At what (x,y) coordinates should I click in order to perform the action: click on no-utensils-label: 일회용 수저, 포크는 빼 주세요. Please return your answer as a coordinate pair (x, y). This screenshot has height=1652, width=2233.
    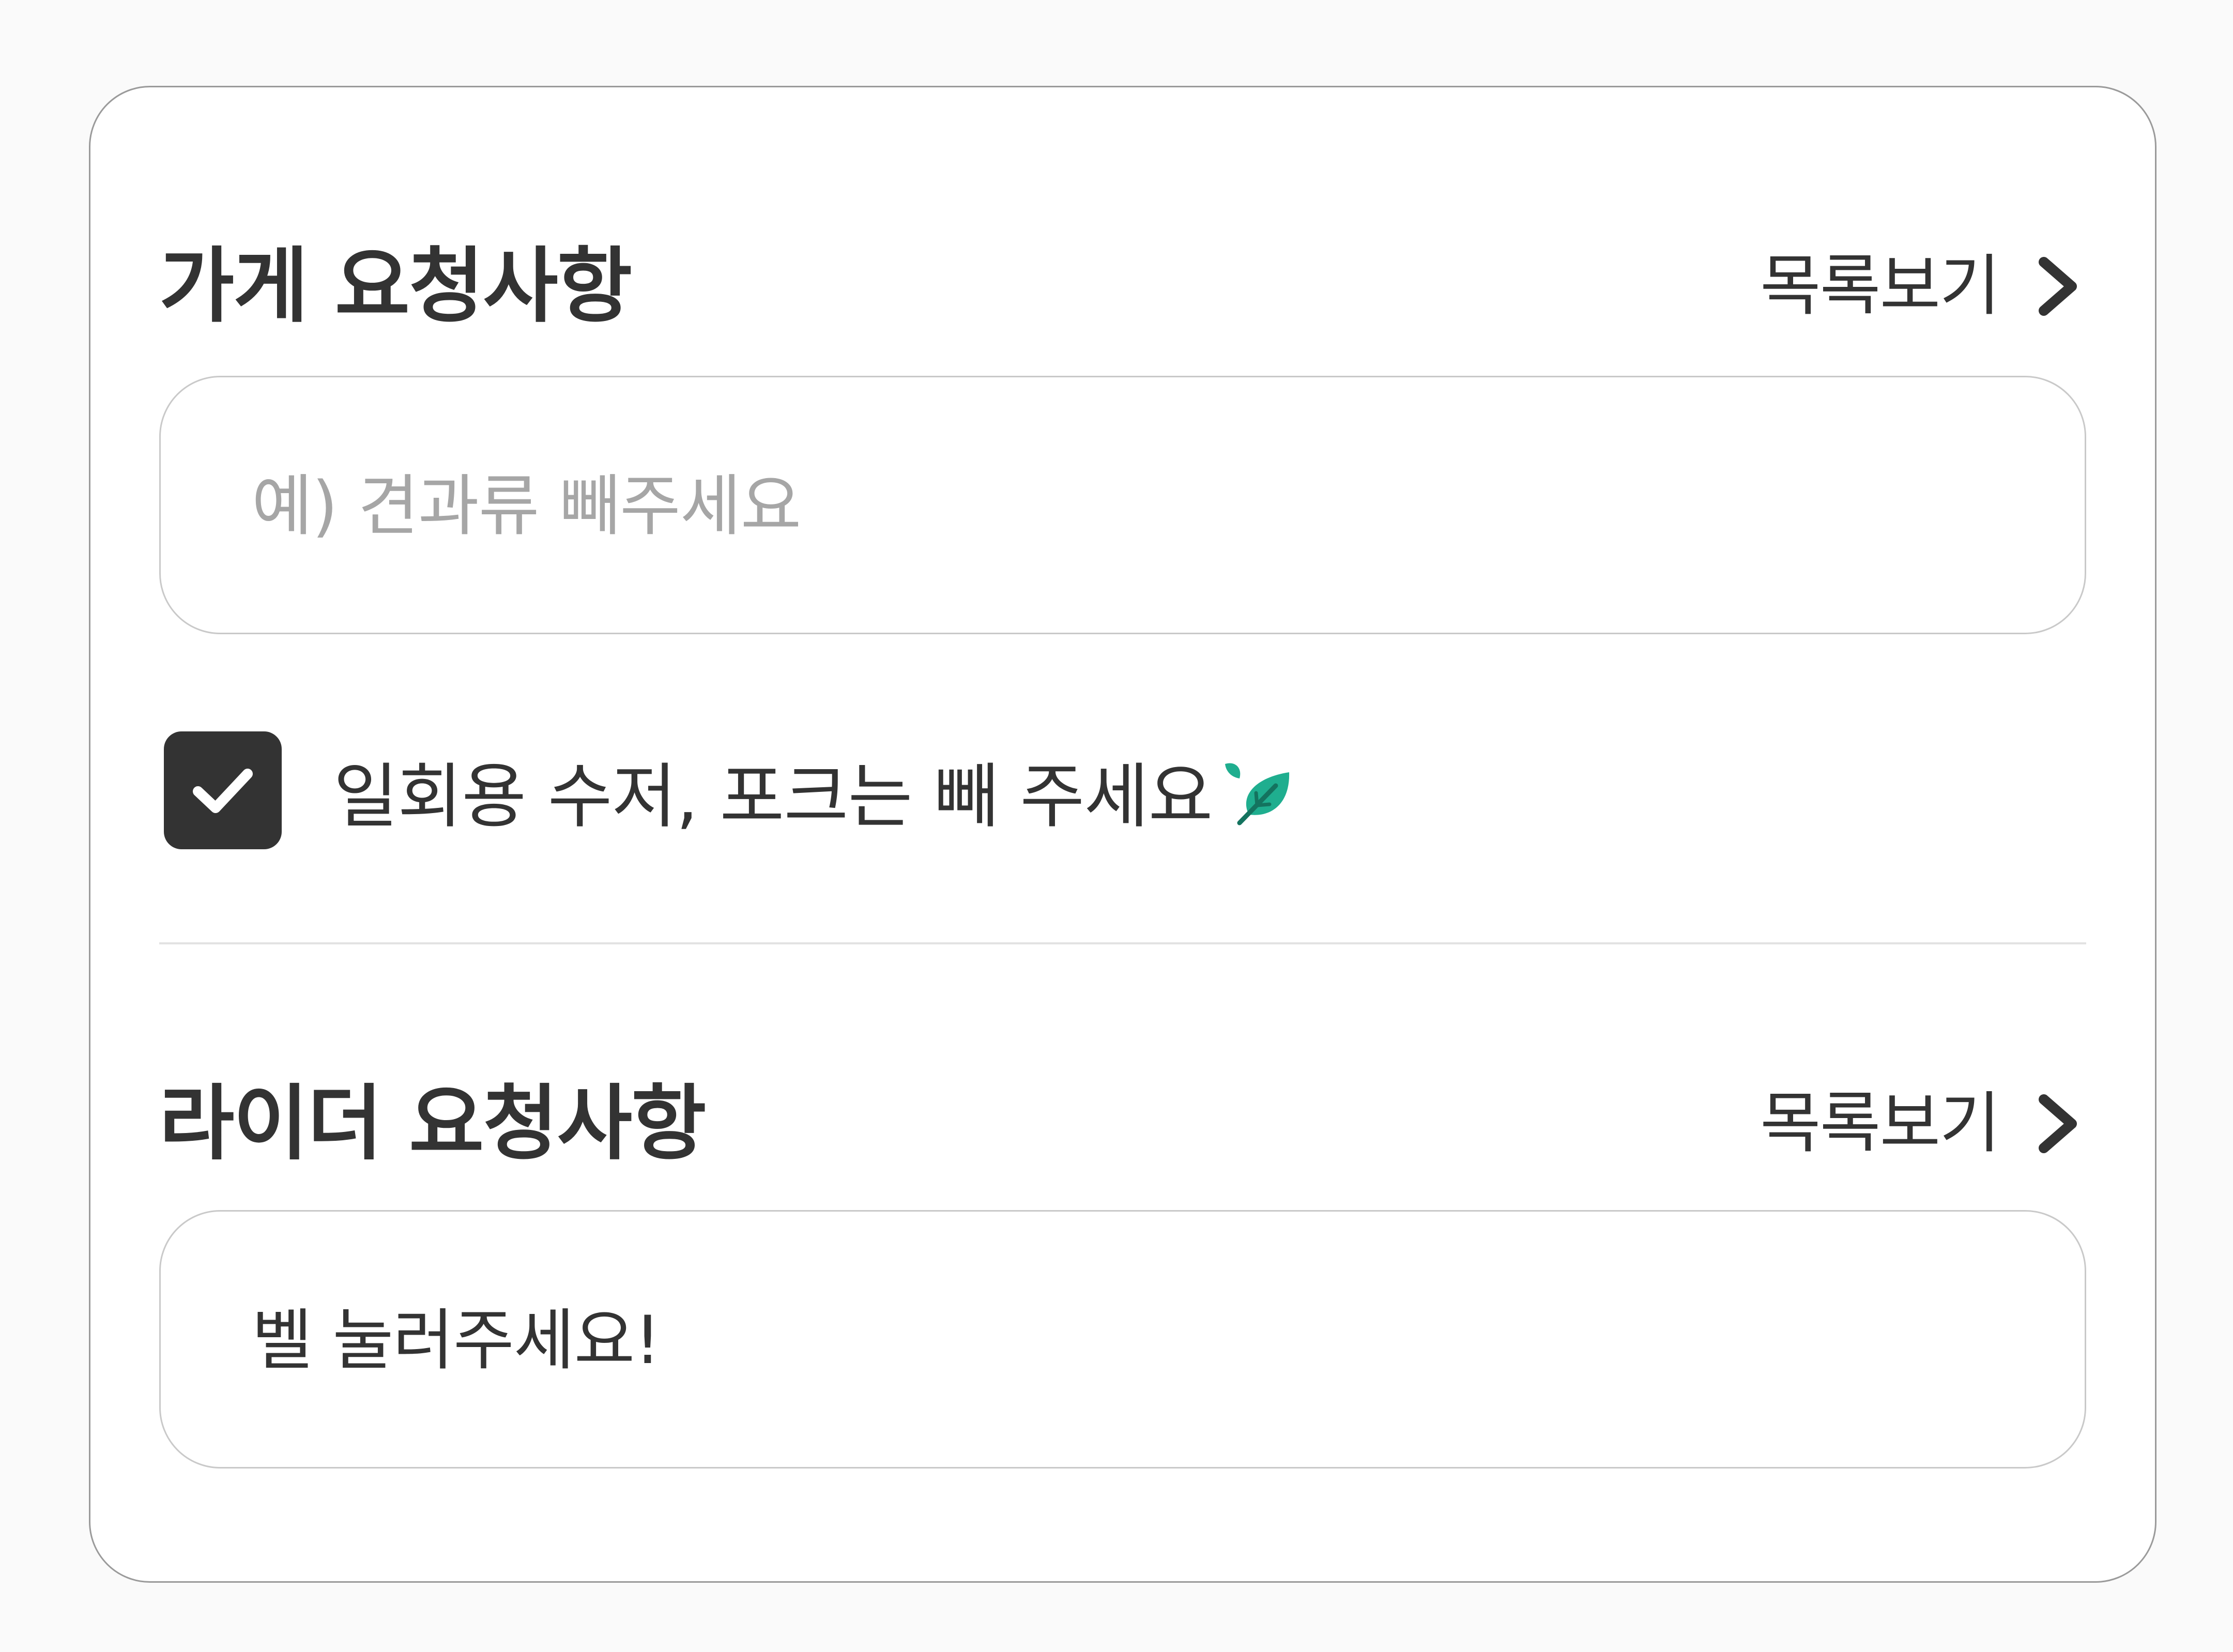
    Looking at the image, I should click on (773, 797).